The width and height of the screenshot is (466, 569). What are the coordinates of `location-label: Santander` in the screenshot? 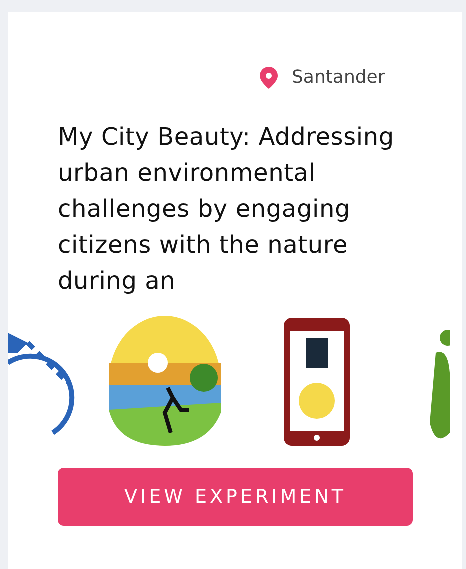 It's located at (339, 78).